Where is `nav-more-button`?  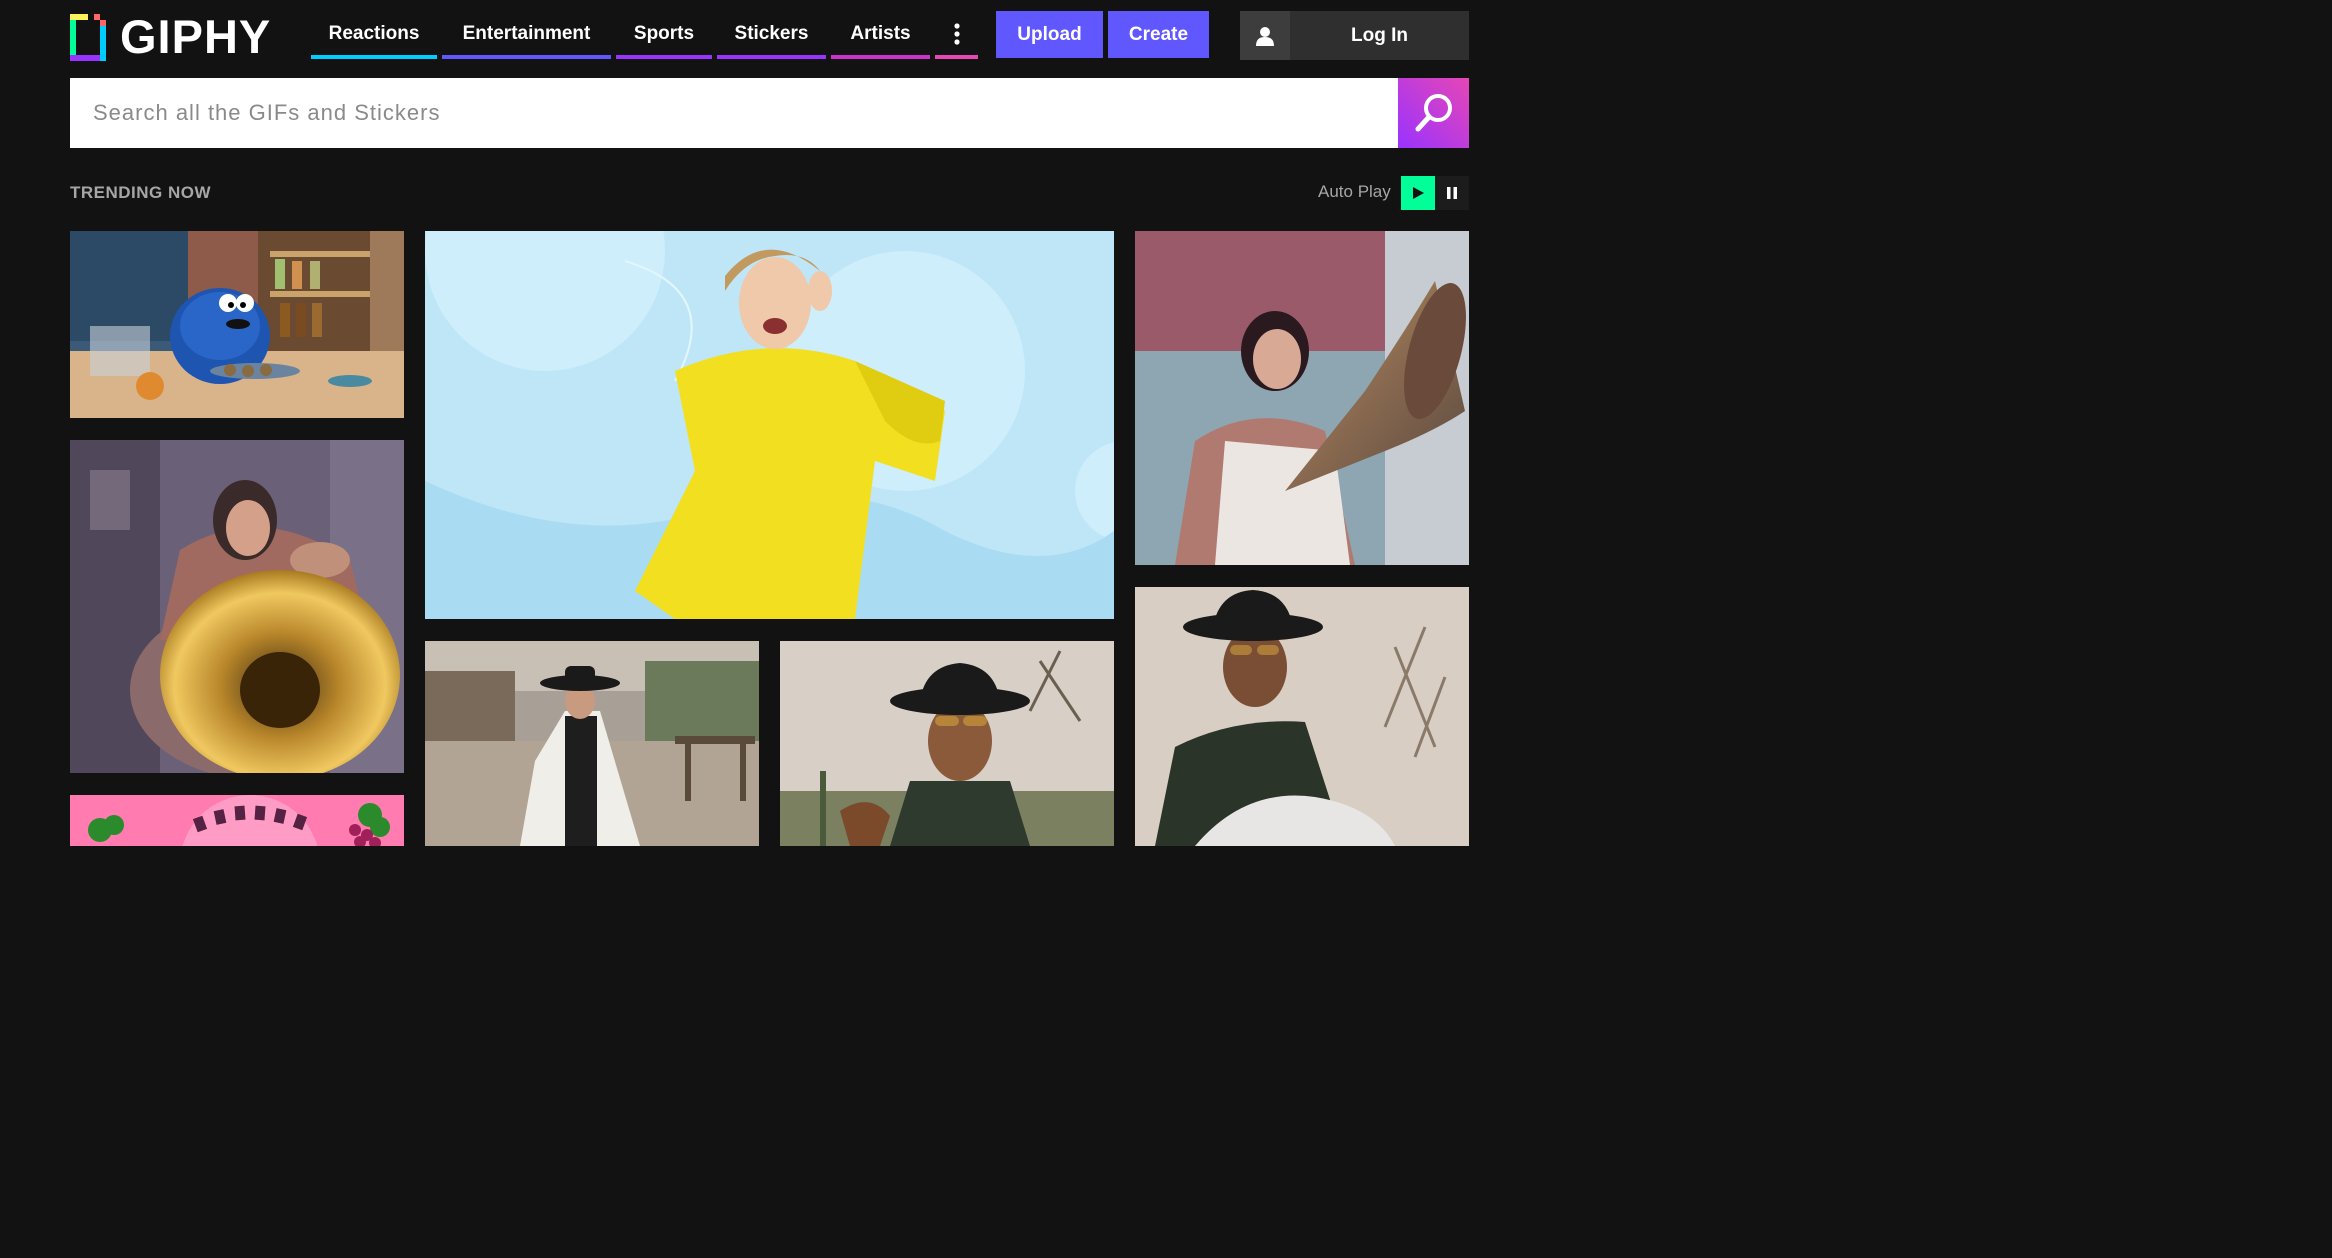
nav-more-button is located at coordinates (956, 35).